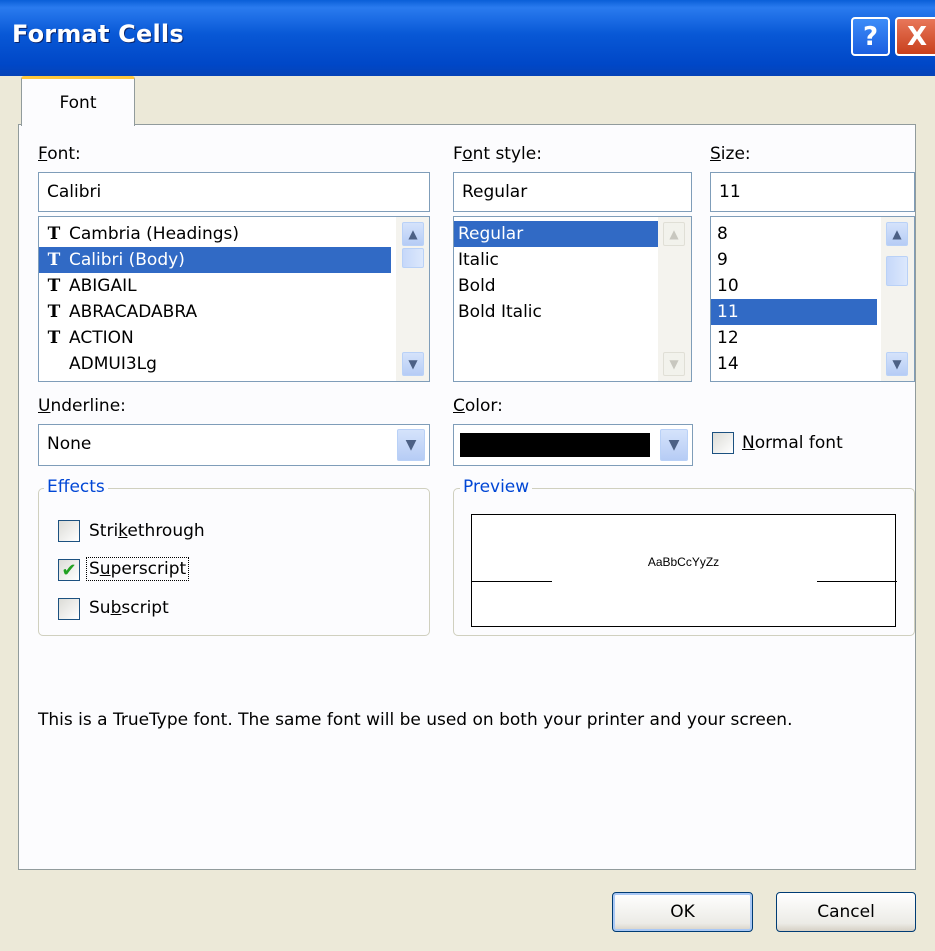  What do you see at coordinates (497, 154) in the screenshot?
I see `font-style-label: Font style:` at bounding box center [497, 154].